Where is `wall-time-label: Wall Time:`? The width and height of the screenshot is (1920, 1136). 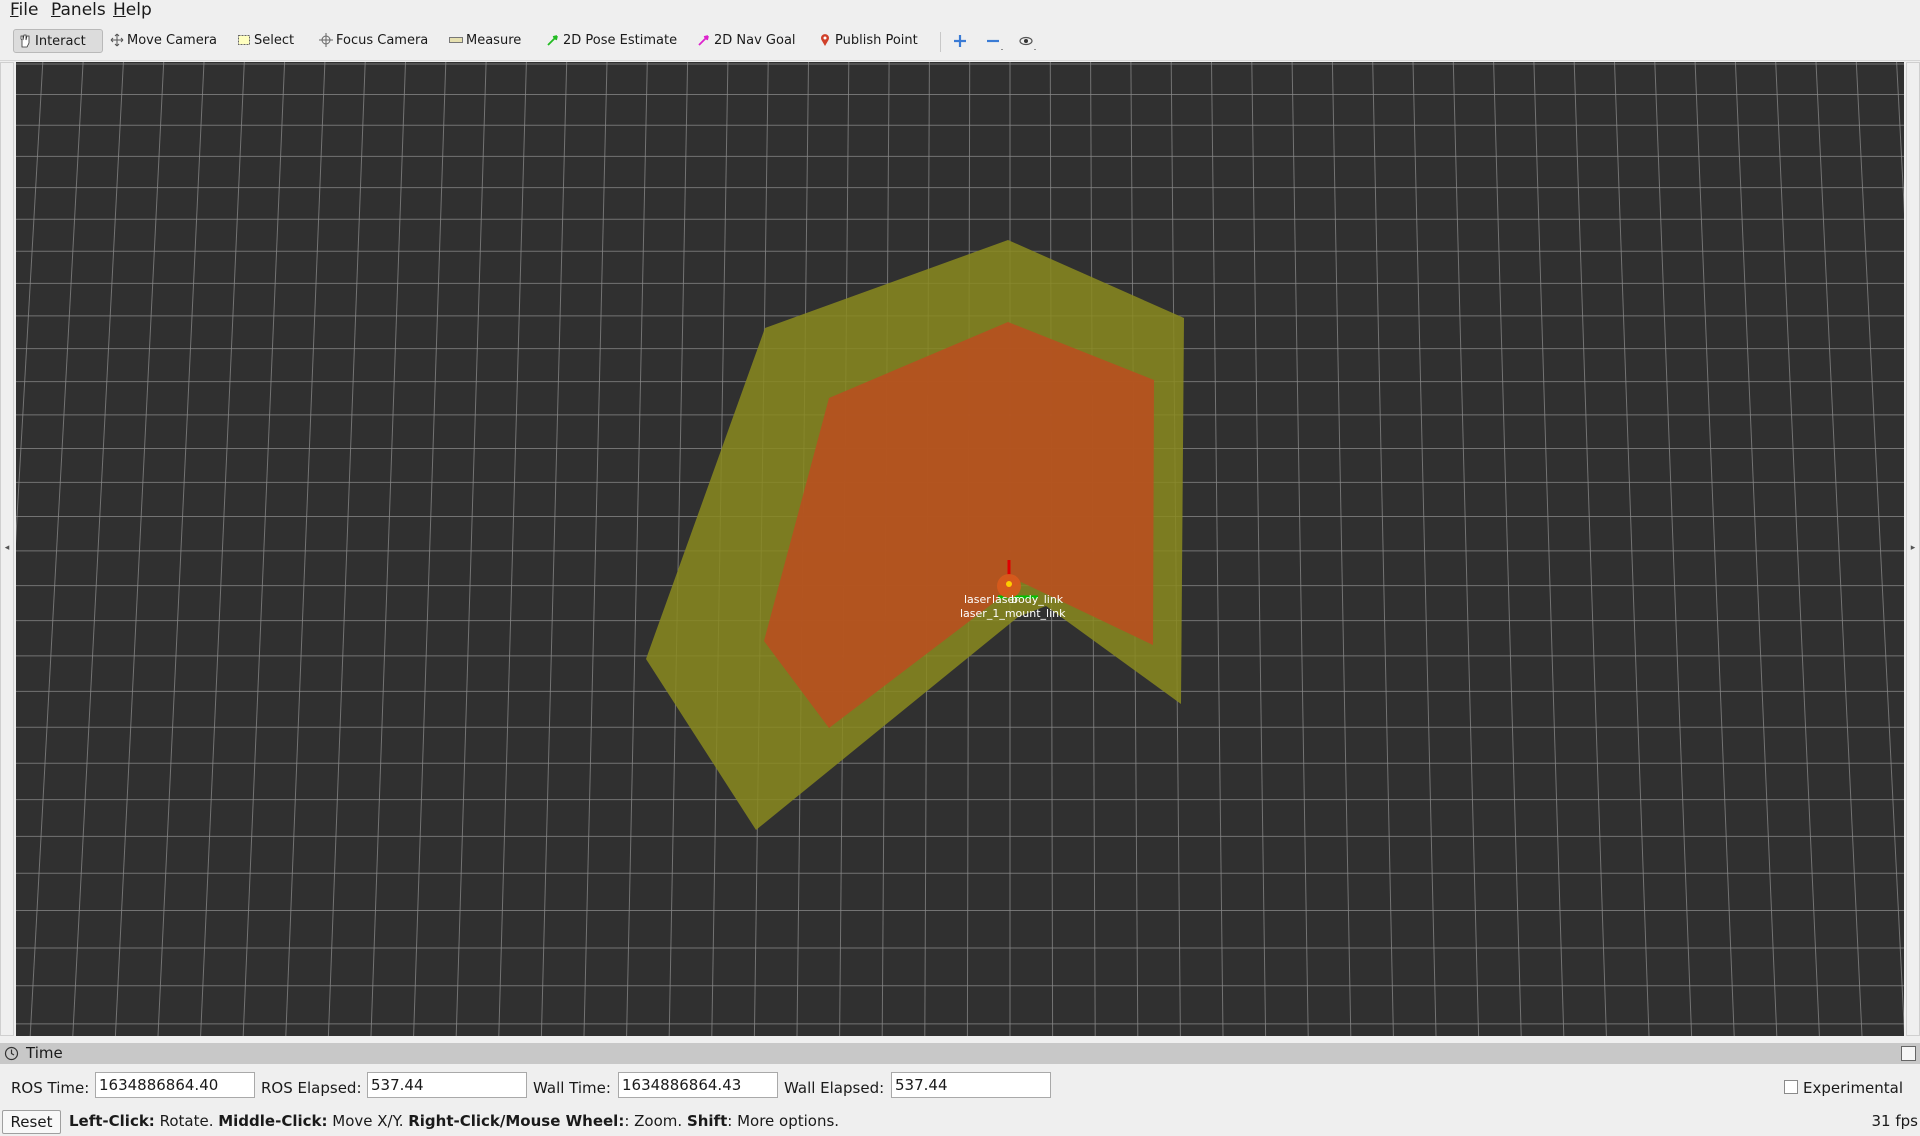 wall-time-label: Wall Time: is located at coordinates (572, 1088).